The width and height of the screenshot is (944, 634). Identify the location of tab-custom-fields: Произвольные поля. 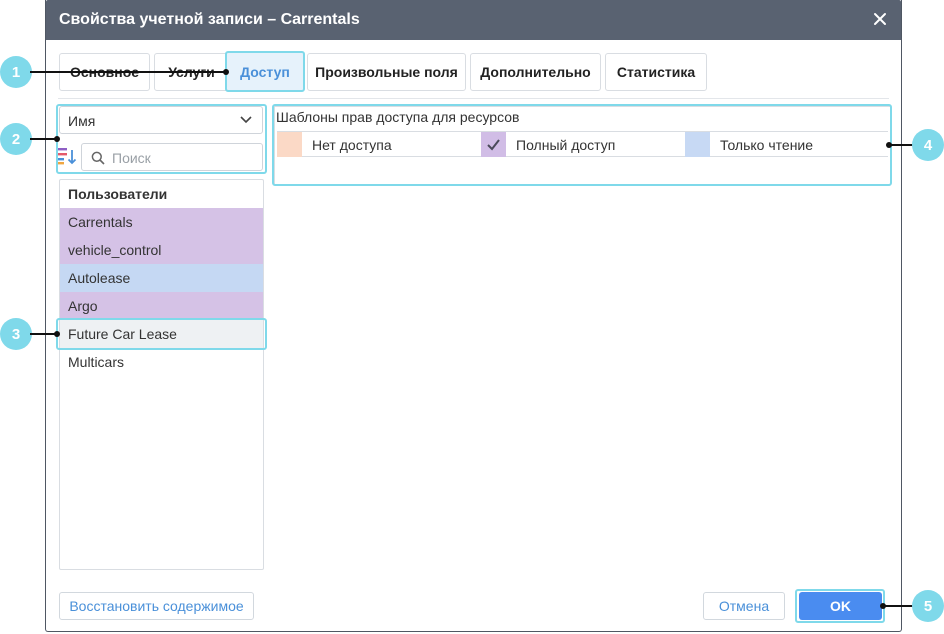
(386, 72).